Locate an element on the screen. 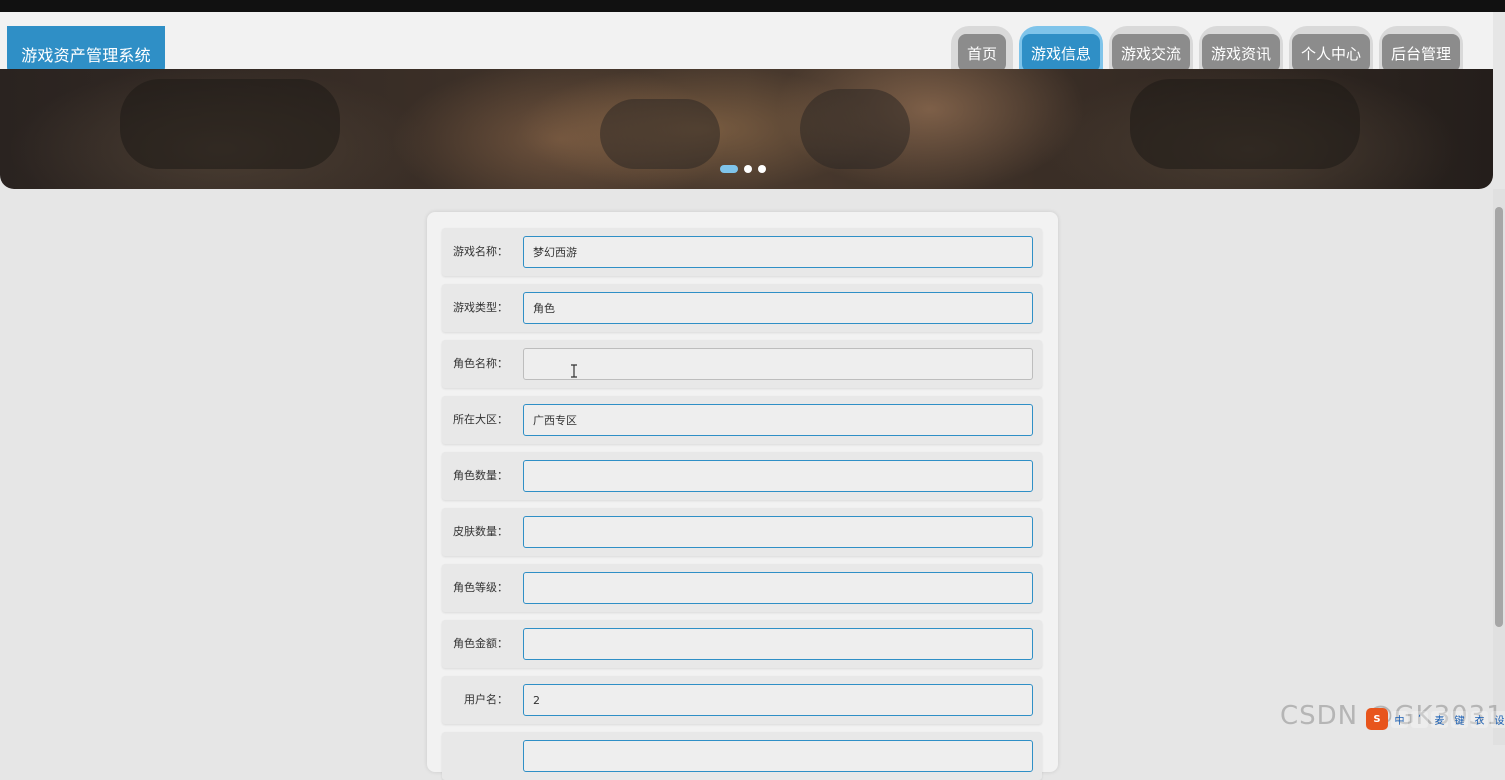  field-label: 角色金额： is located at coordinates (480, 643).